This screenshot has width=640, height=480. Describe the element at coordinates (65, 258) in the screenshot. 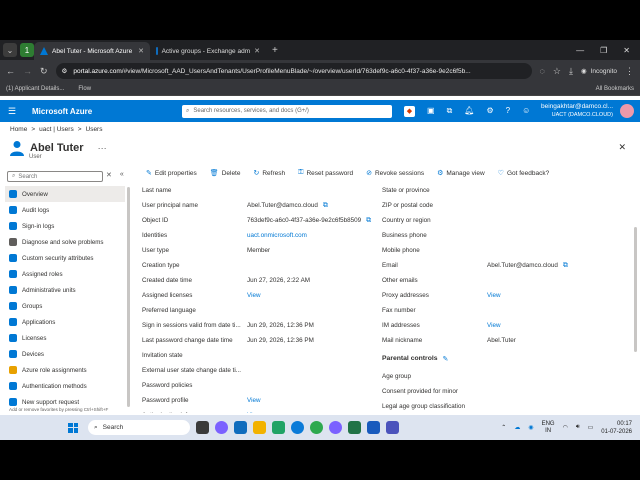

I see `sidebar-item-custom-security-attributes: Custom security attributes` at that location.